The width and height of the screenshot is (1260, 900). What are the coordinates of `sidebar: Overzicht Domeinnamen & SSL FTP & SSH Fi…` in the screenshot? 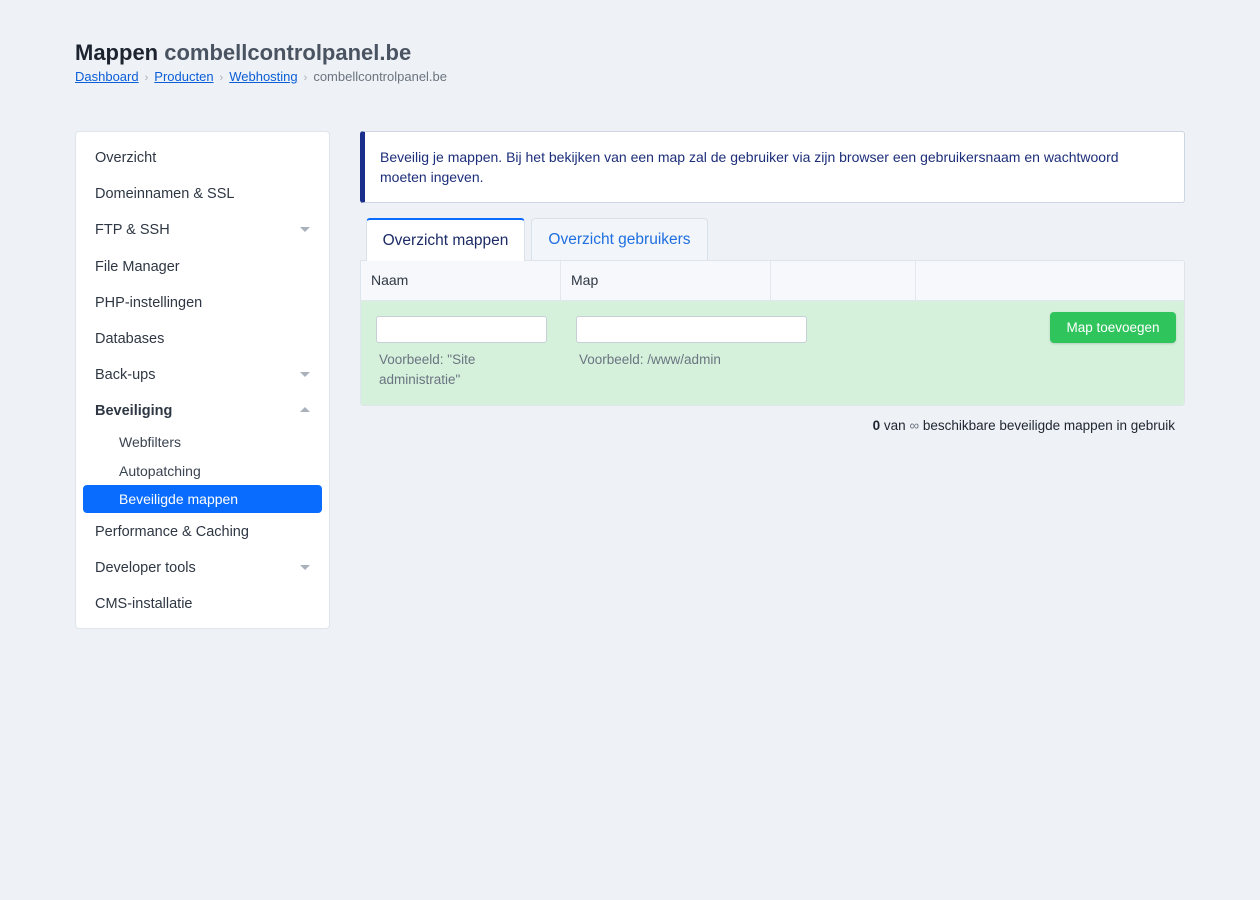 It's located at (202, 380).